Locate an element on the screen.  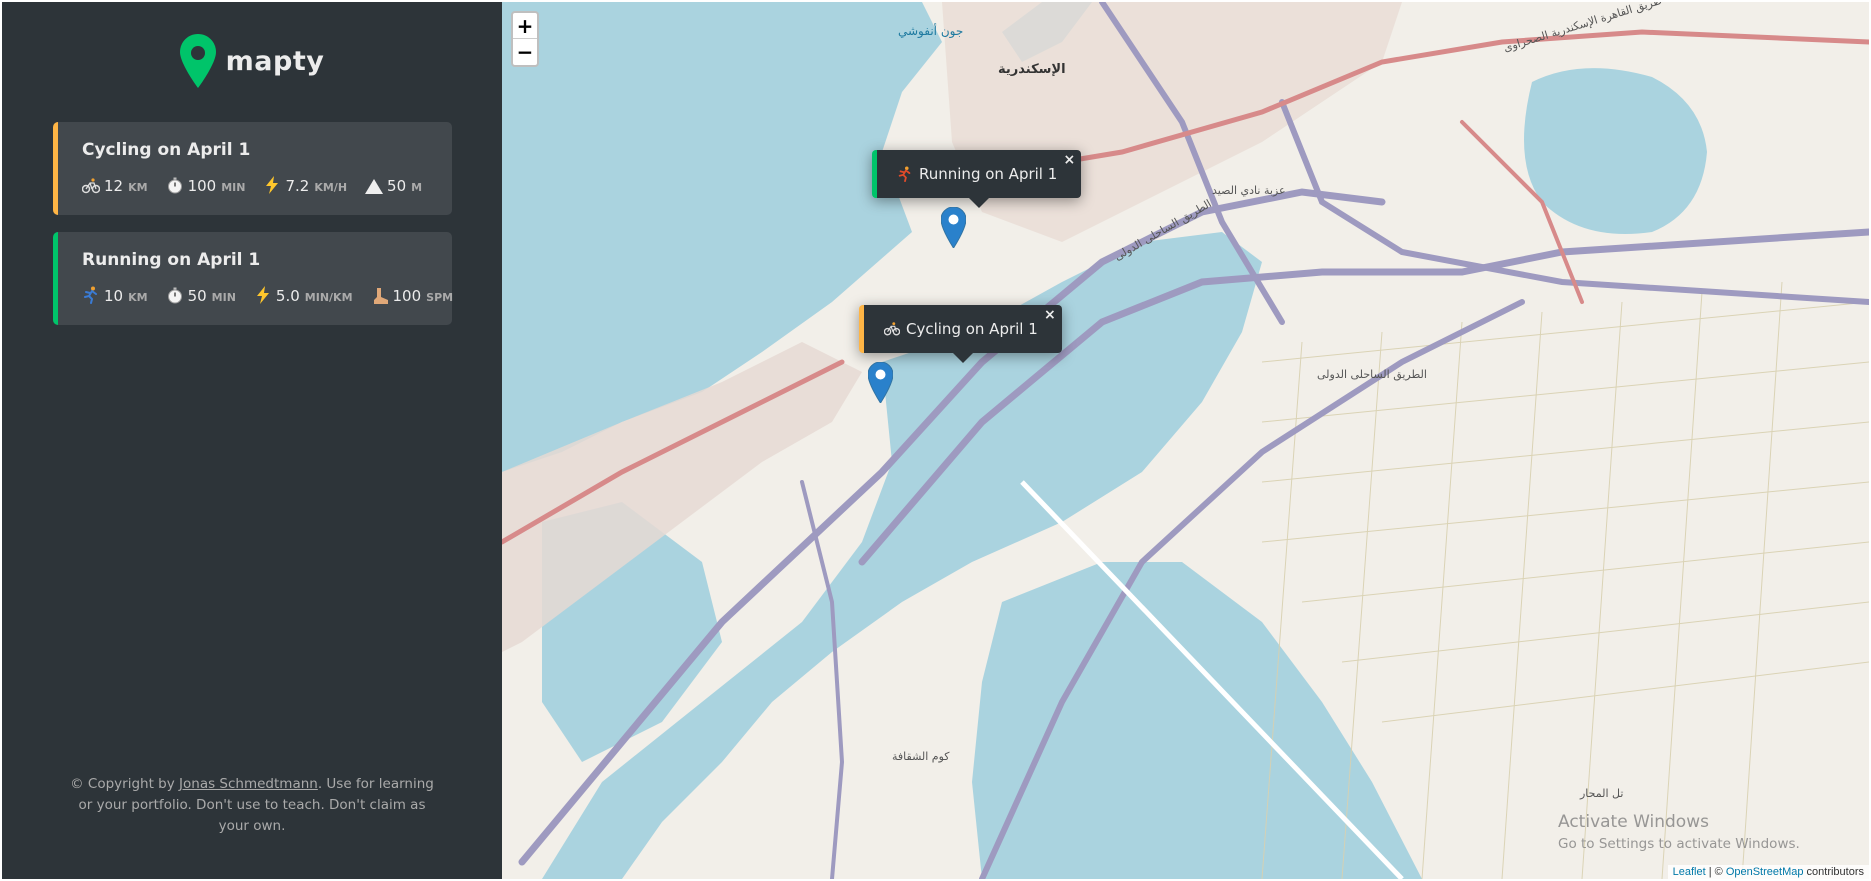
logo: mapty is located at coordinates (252, 61).